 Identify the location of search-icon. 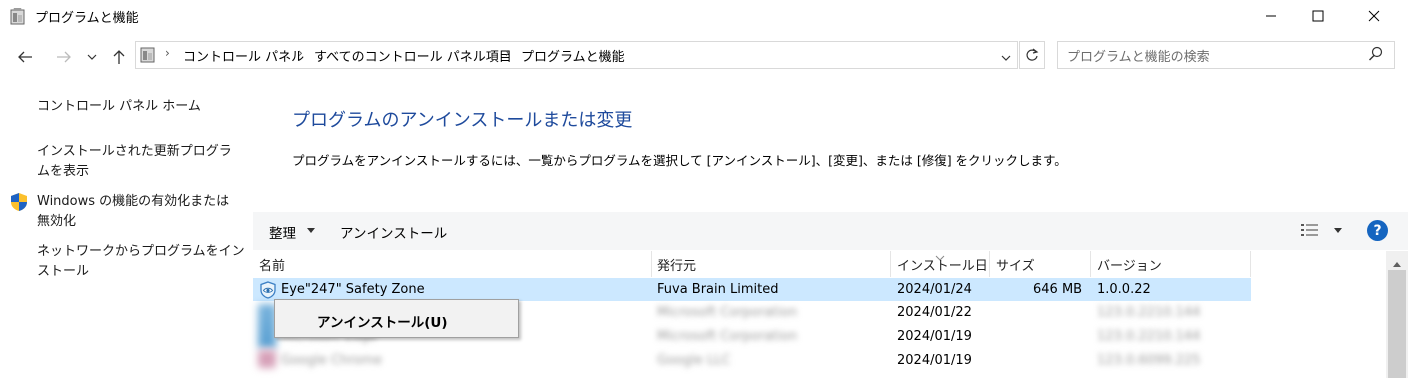
(1376, 54).